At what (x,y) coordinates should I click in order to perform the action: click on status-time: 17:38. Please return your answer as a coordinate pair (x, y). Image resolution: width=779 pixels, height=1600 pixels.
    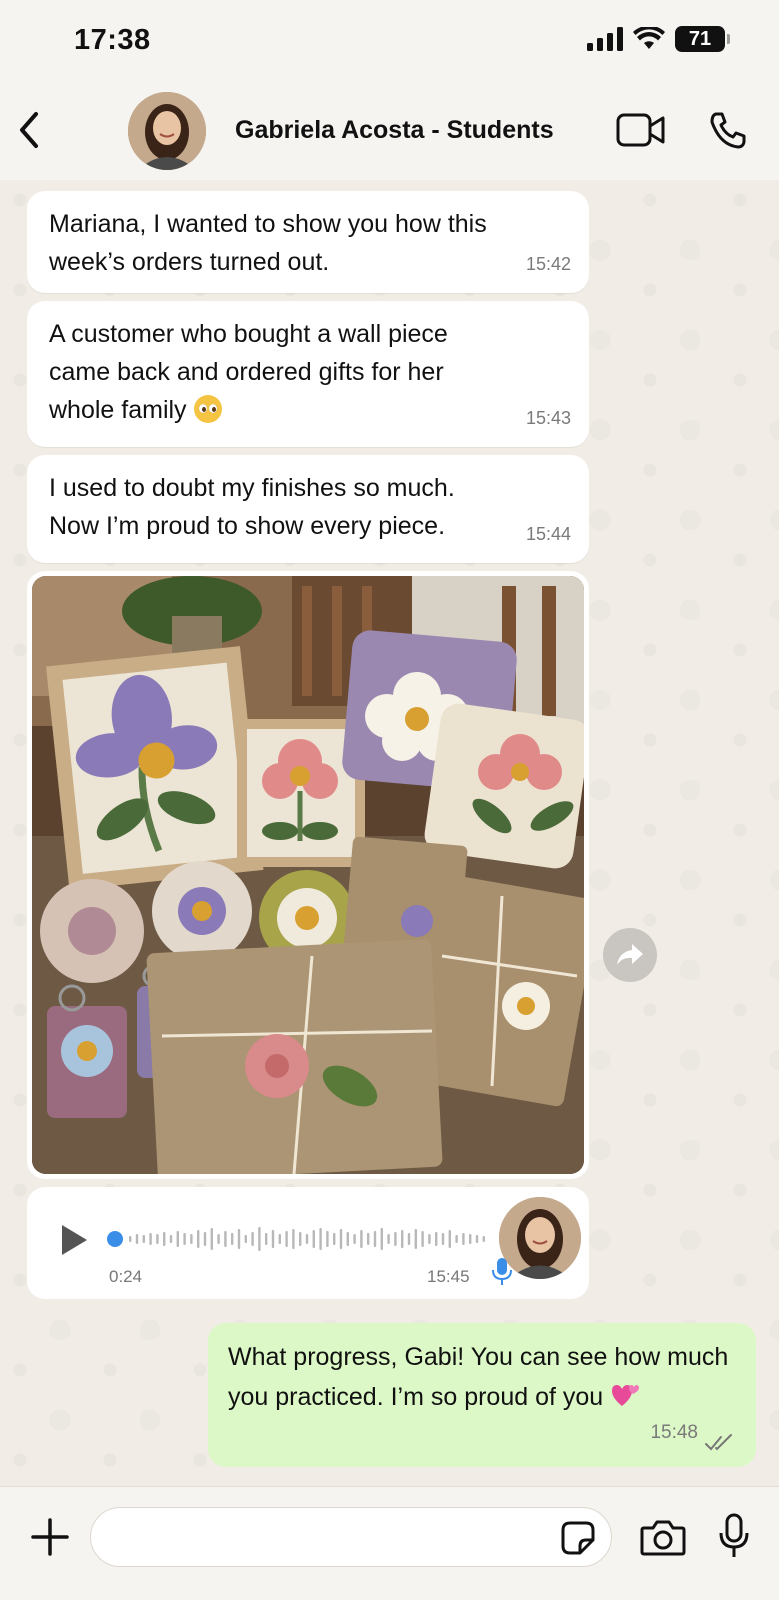
    Looking at the image, I should click on (112, 40).